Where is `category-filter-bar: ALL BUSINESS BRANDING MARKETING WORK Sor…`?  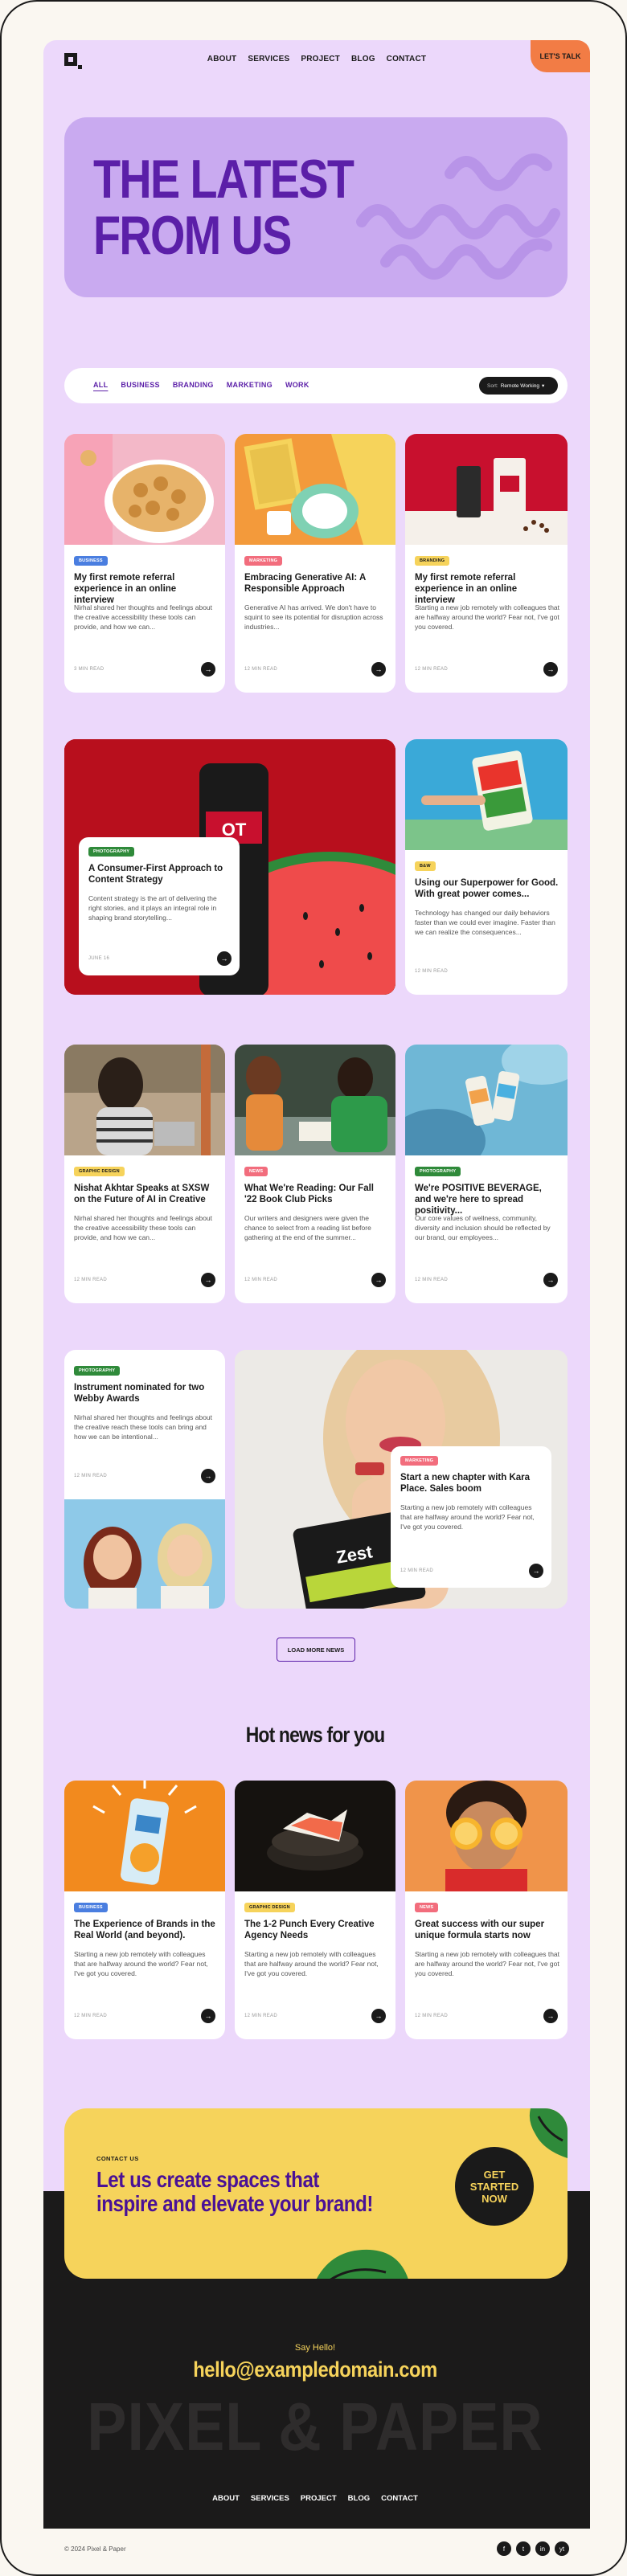
category-filter-bar: ALL BUSINESS BRANDING MARKETING WORK Sor… is located at coordinates (316, 386).